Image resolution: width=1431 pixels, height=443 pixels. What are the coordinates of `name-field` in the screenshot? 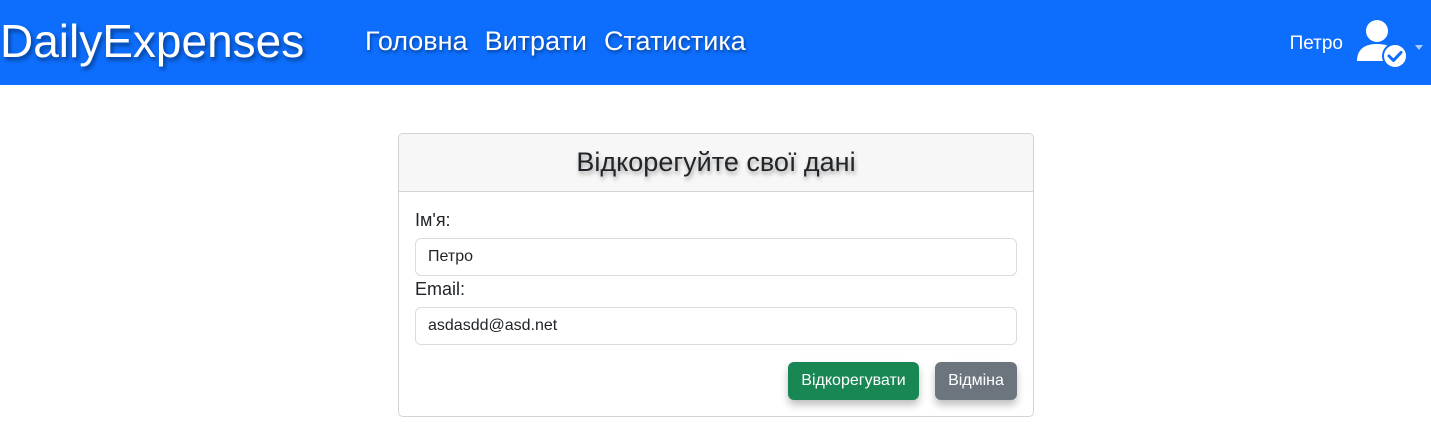 It's located at (716, 257).